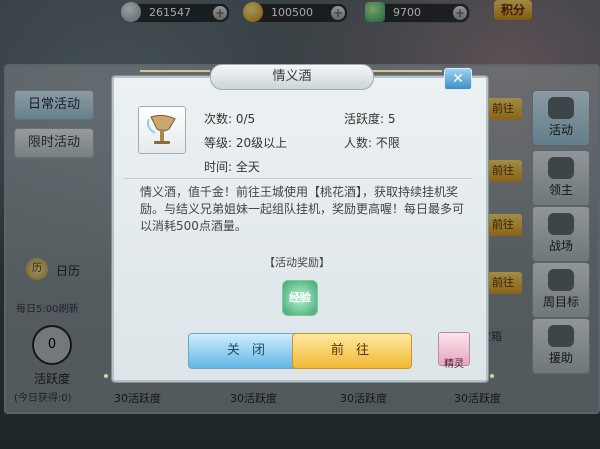  I want to click on close-button: 关 闭, so click(248, 351).